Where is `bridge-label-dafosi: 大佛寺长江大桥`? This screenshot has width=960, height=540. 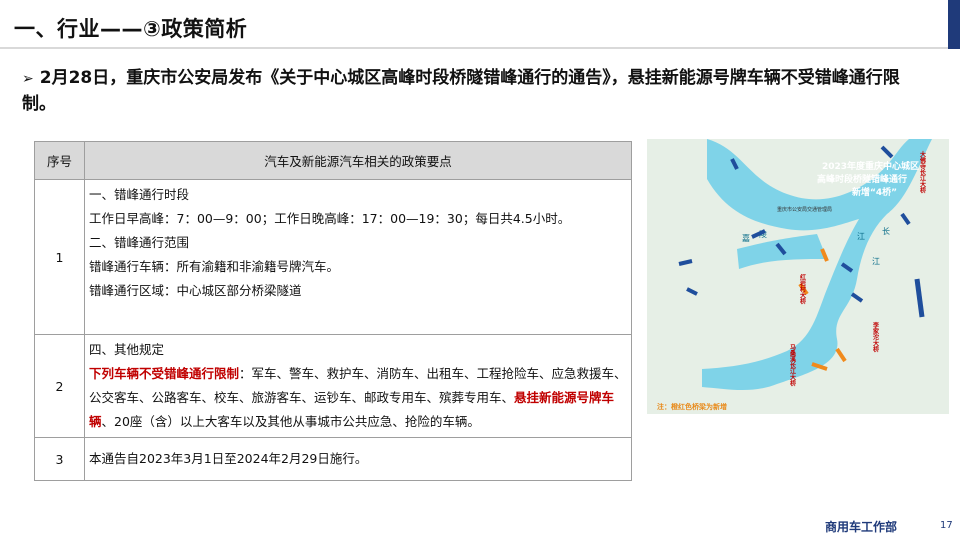
bridge-label-dafosi: 大佛寺长江大桥 is located at coordinates (923, 172).